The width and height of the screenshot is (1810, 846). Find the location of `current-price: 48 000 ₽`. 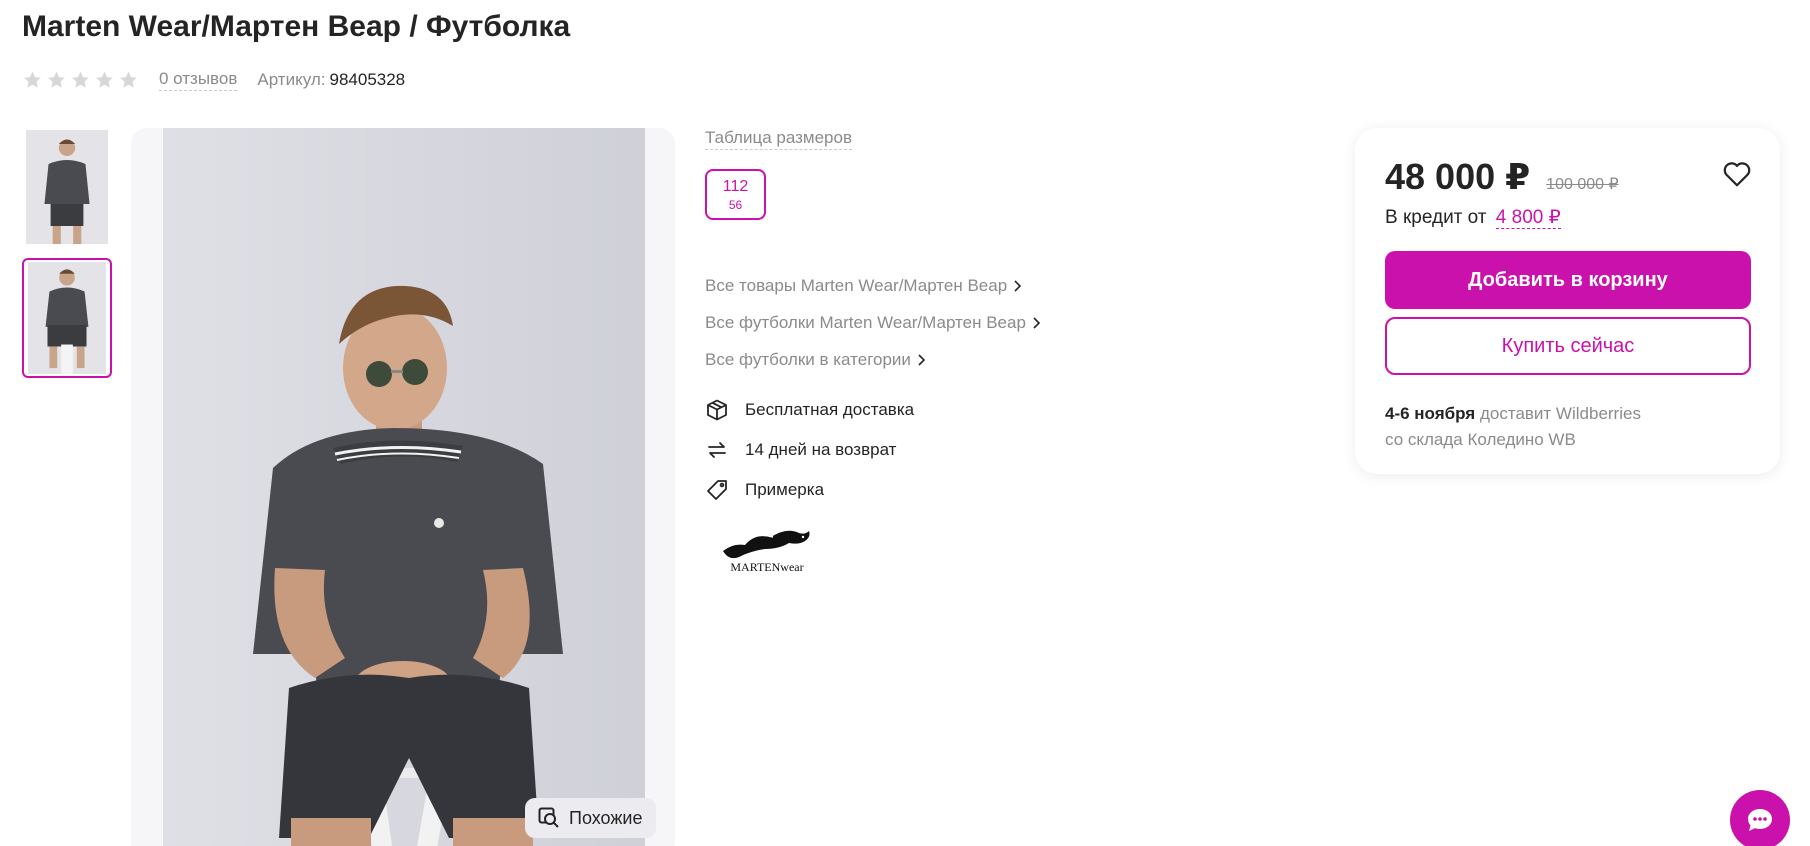

current-price: 48 000 ₽ is located at coordinates (1458, 176).